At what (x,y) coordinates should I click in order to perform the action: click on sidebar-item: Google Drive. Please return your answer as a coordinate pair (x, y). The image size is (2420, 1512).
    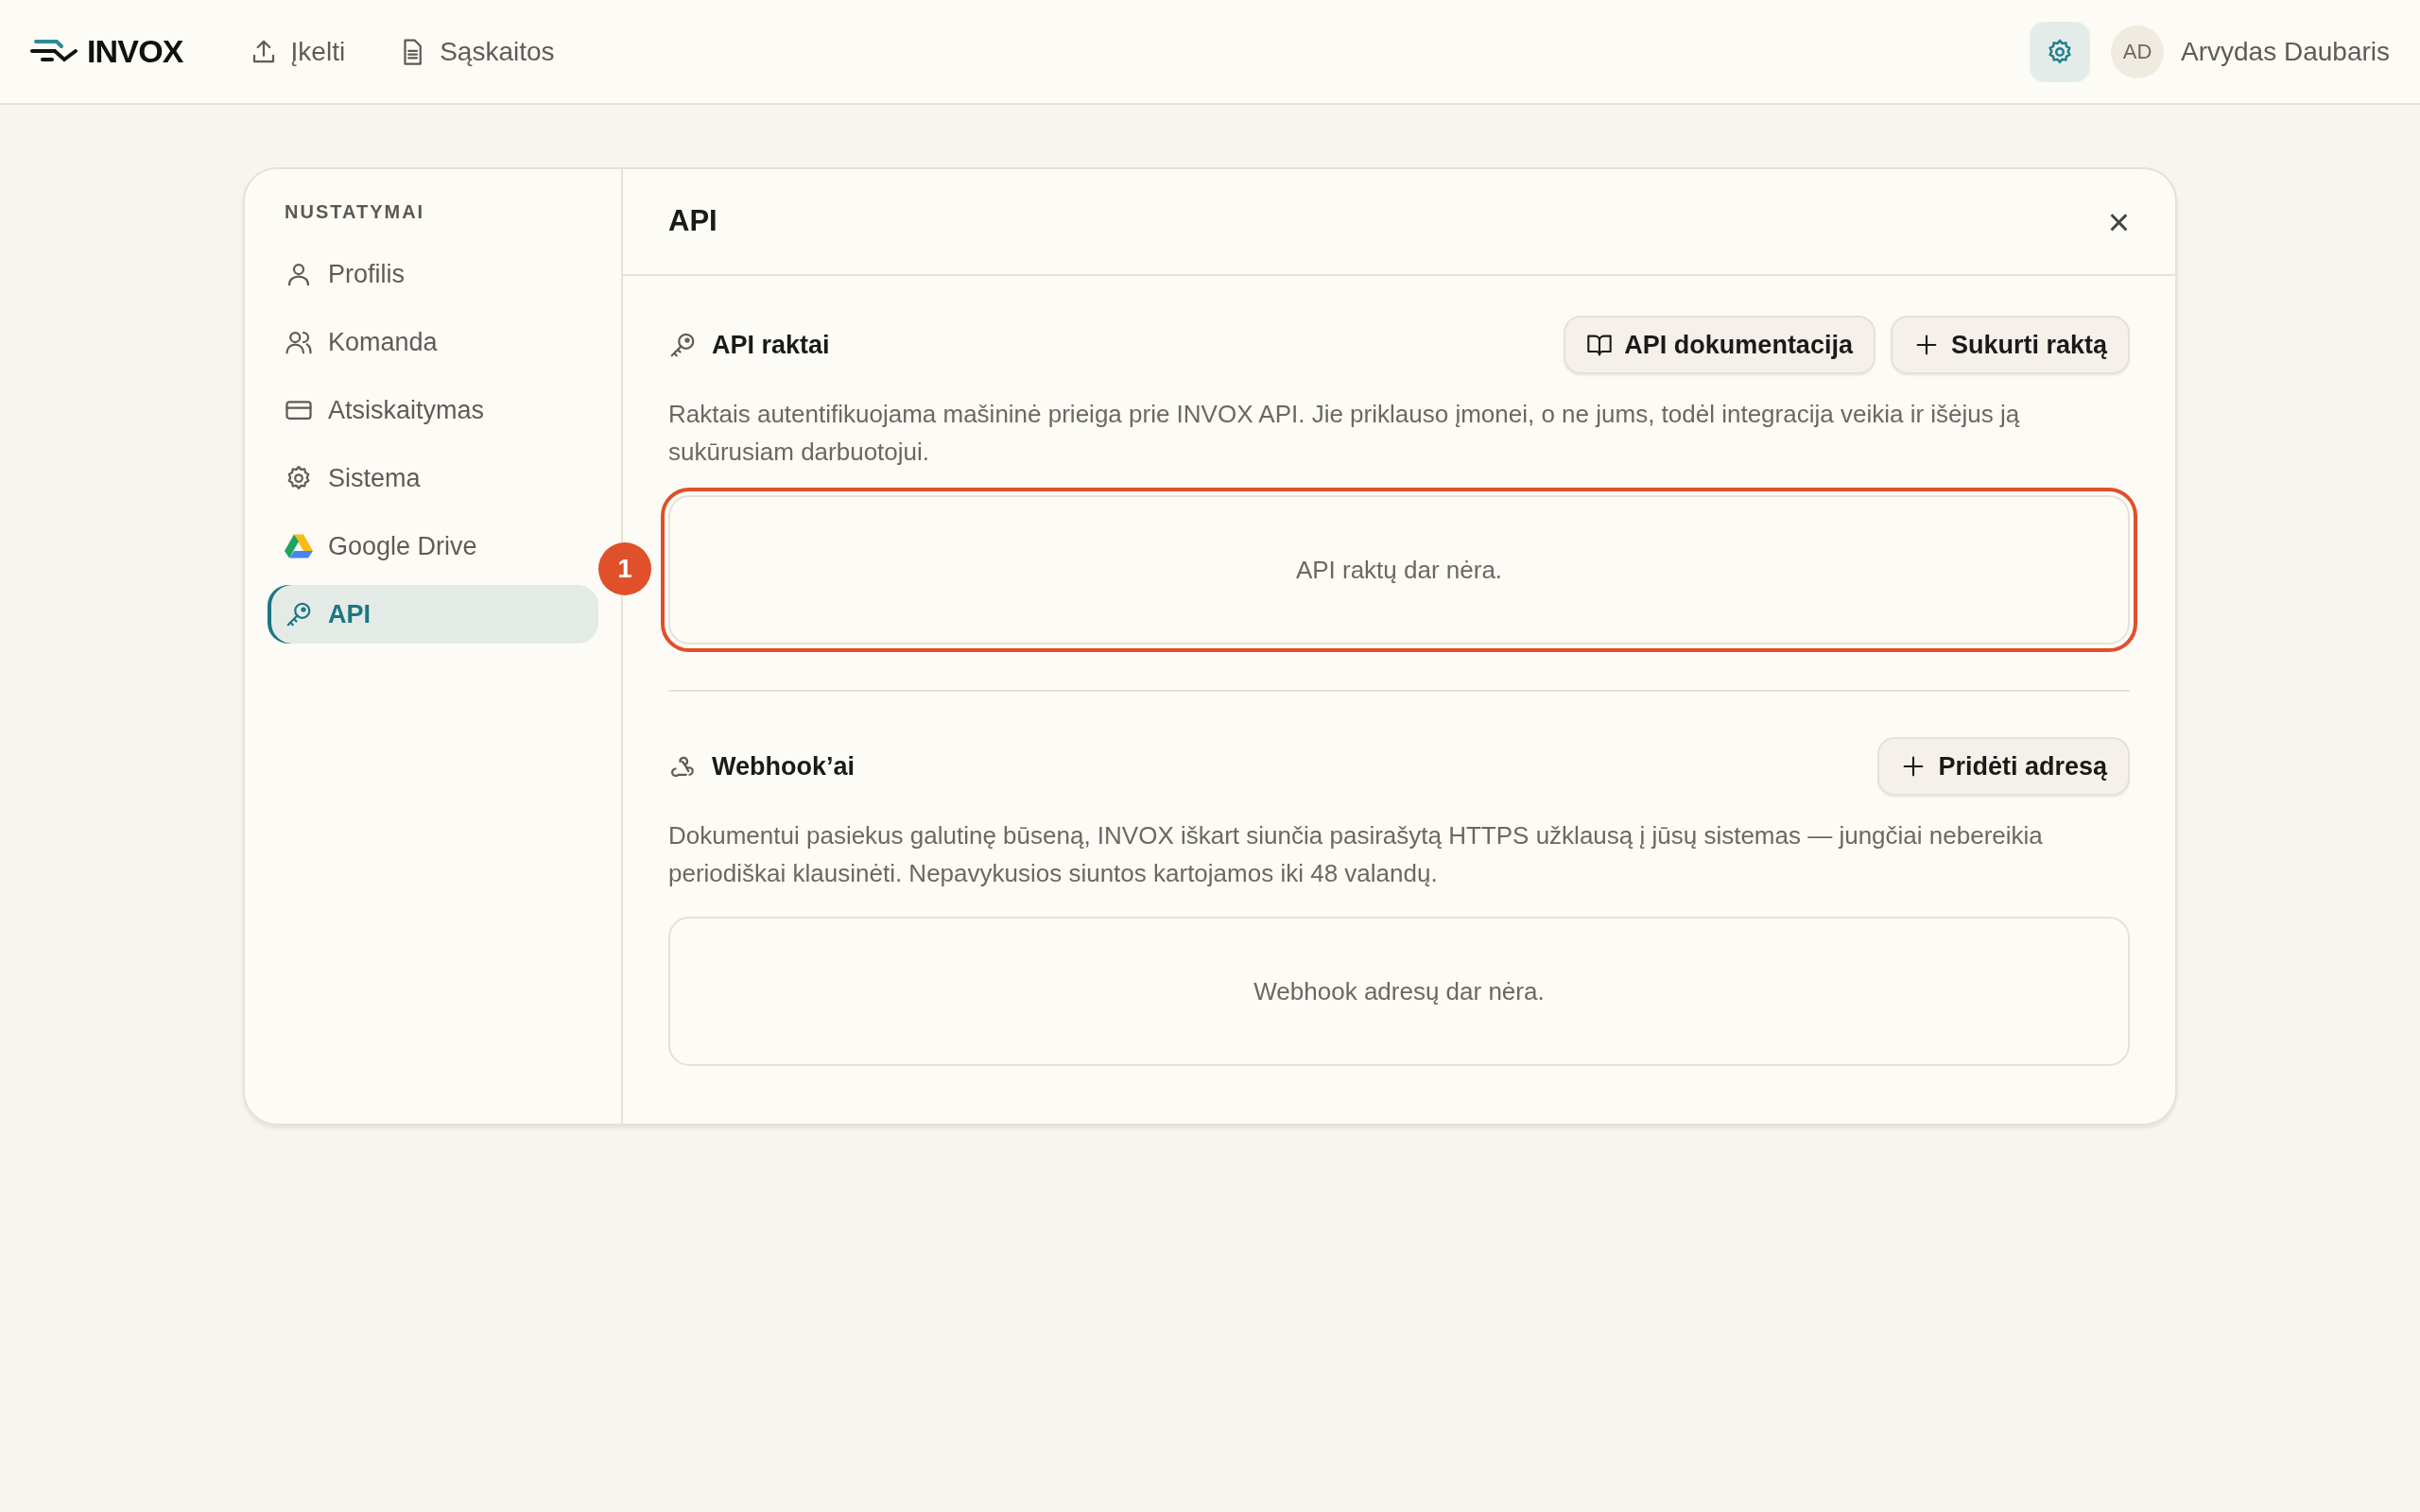
    Looking at the image, I should click on (433, 546).